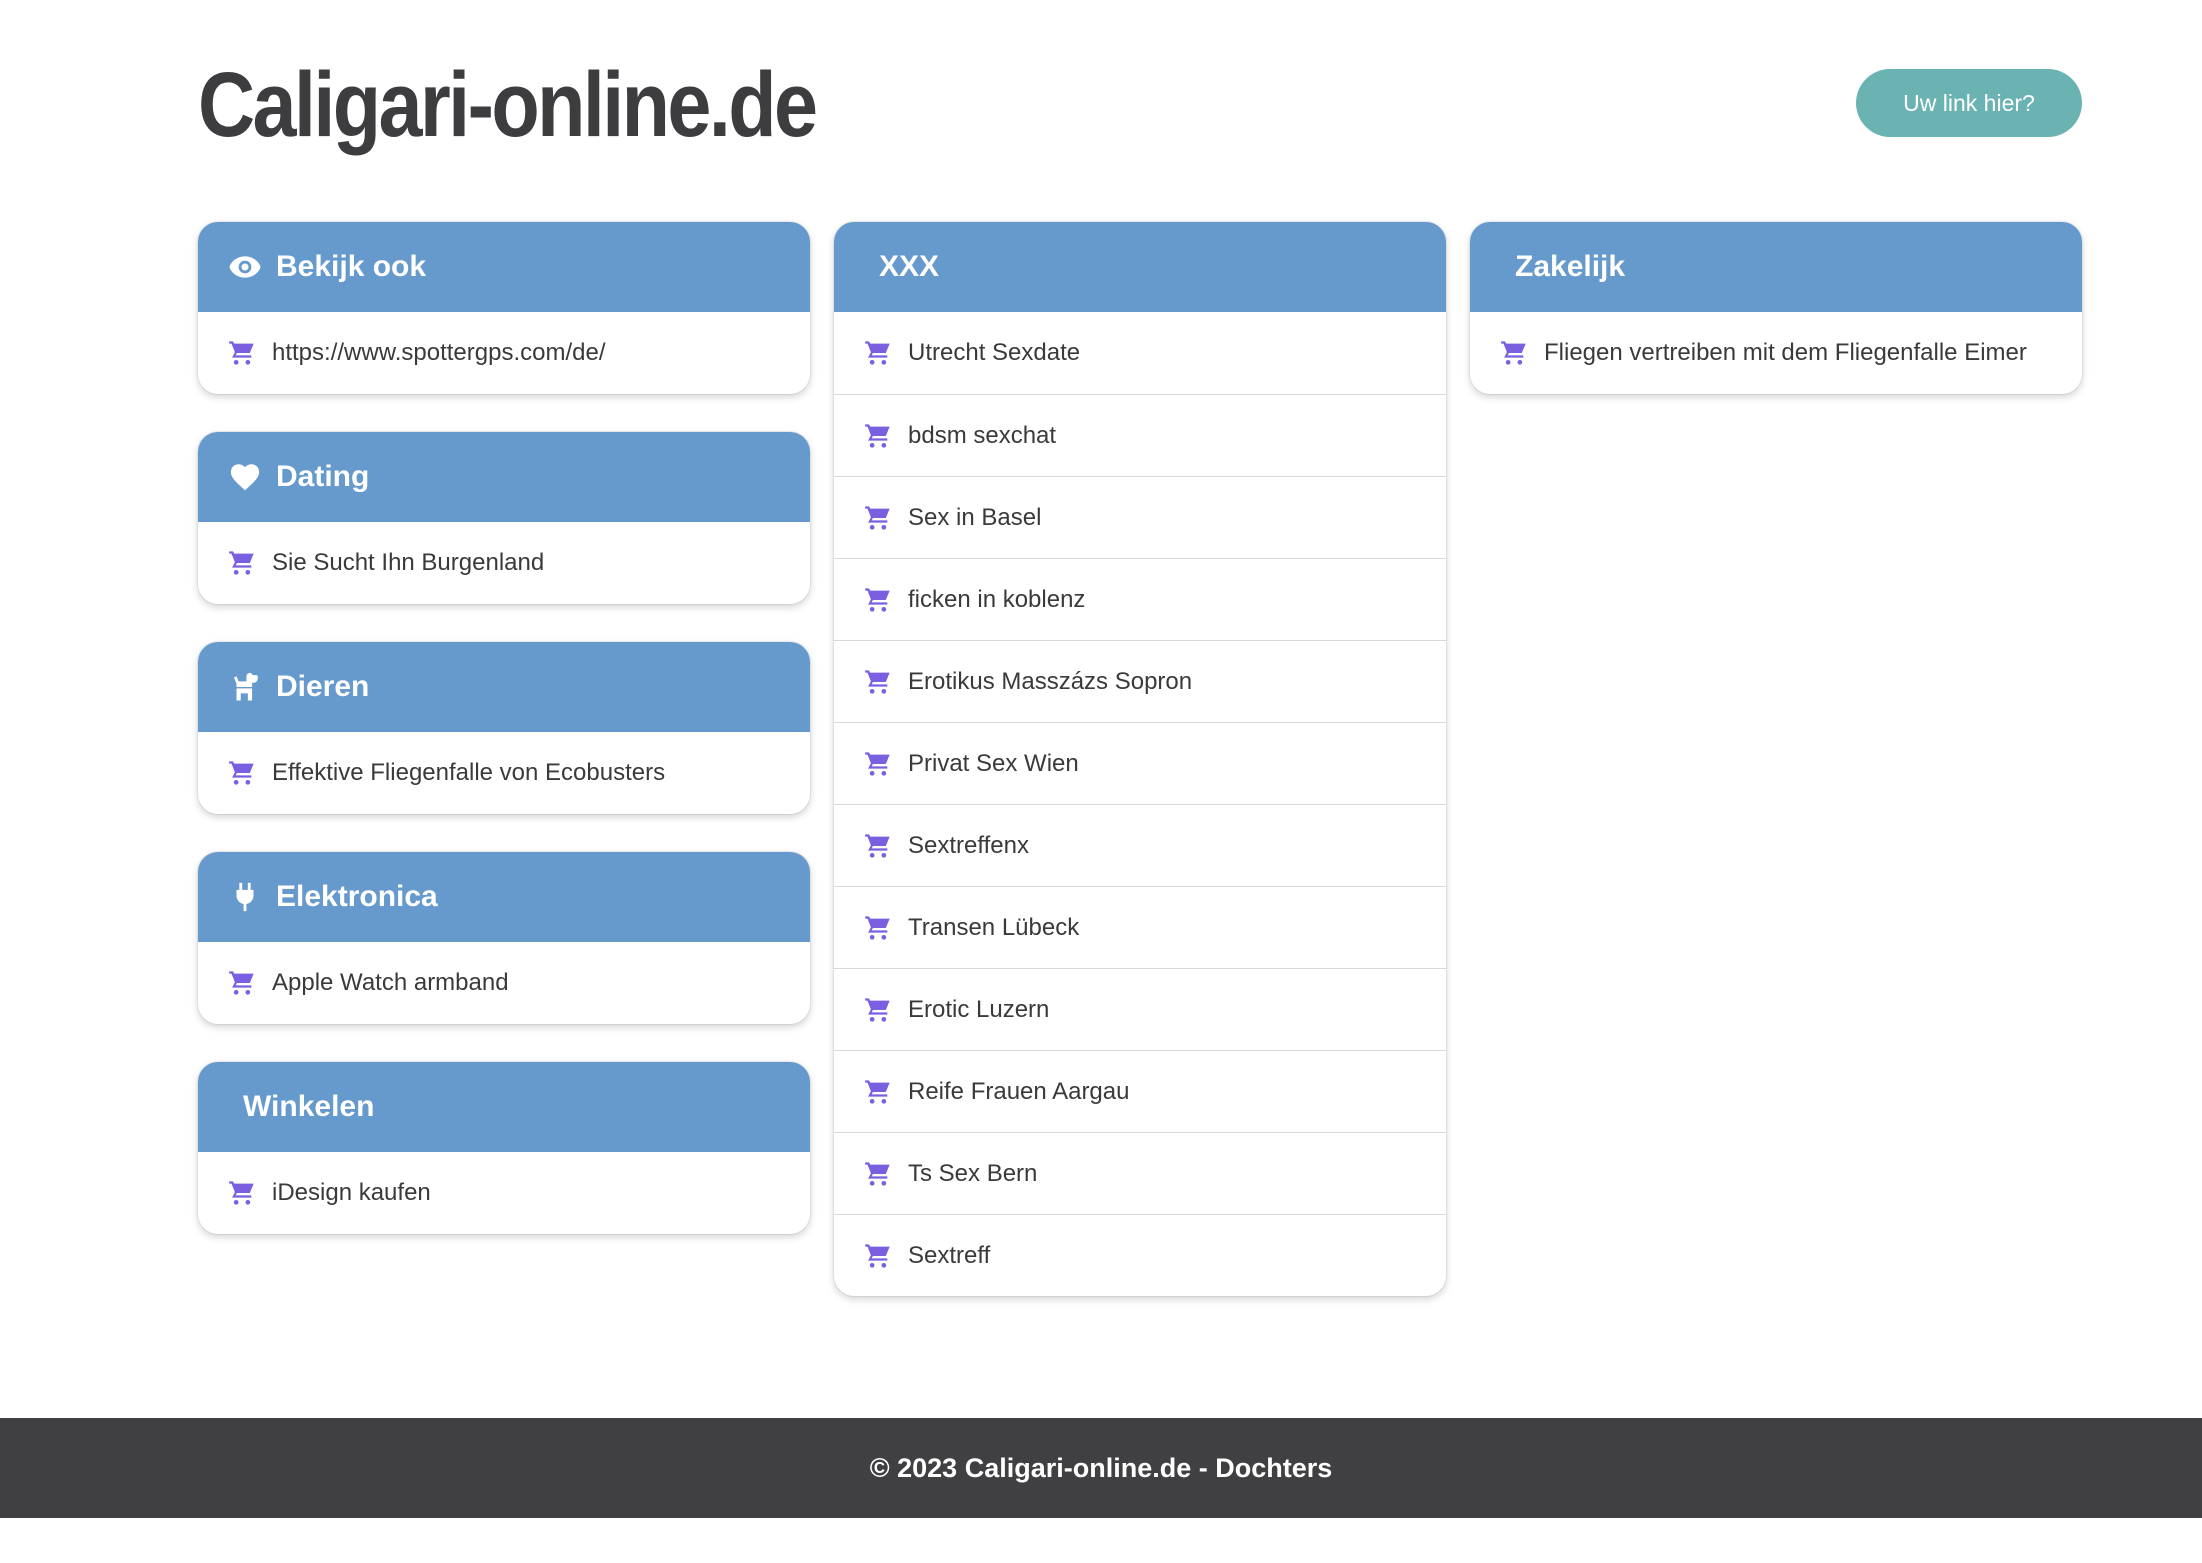 The height and width of the screenshot is (1563, 2202). What do you see at coordinates (1140, 435) in the screenshot?
I see `link-item: bdsm sexchat` at bounding box center [1140, 435].